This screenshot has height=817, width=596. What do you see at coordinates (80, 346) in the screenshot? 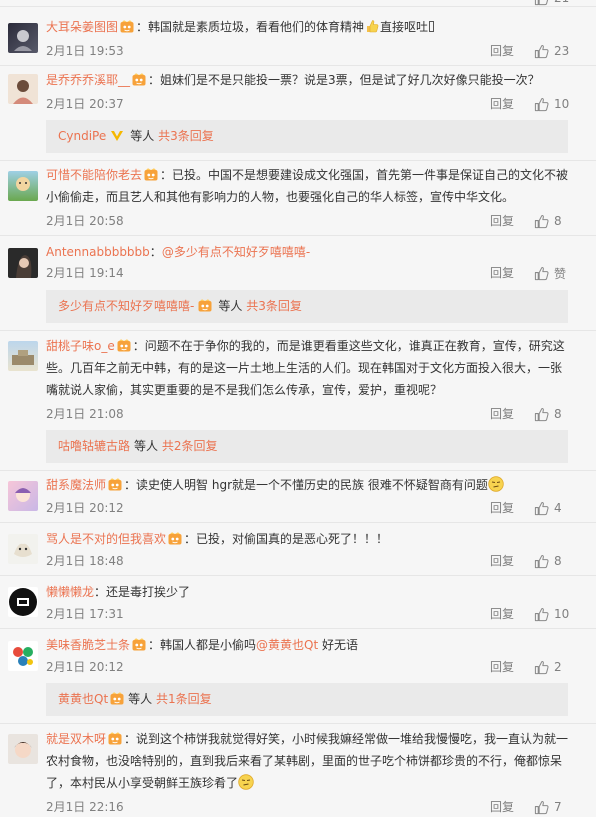
I see `username-link: 甜桃子味o_e` at bounding box center [80, 346].